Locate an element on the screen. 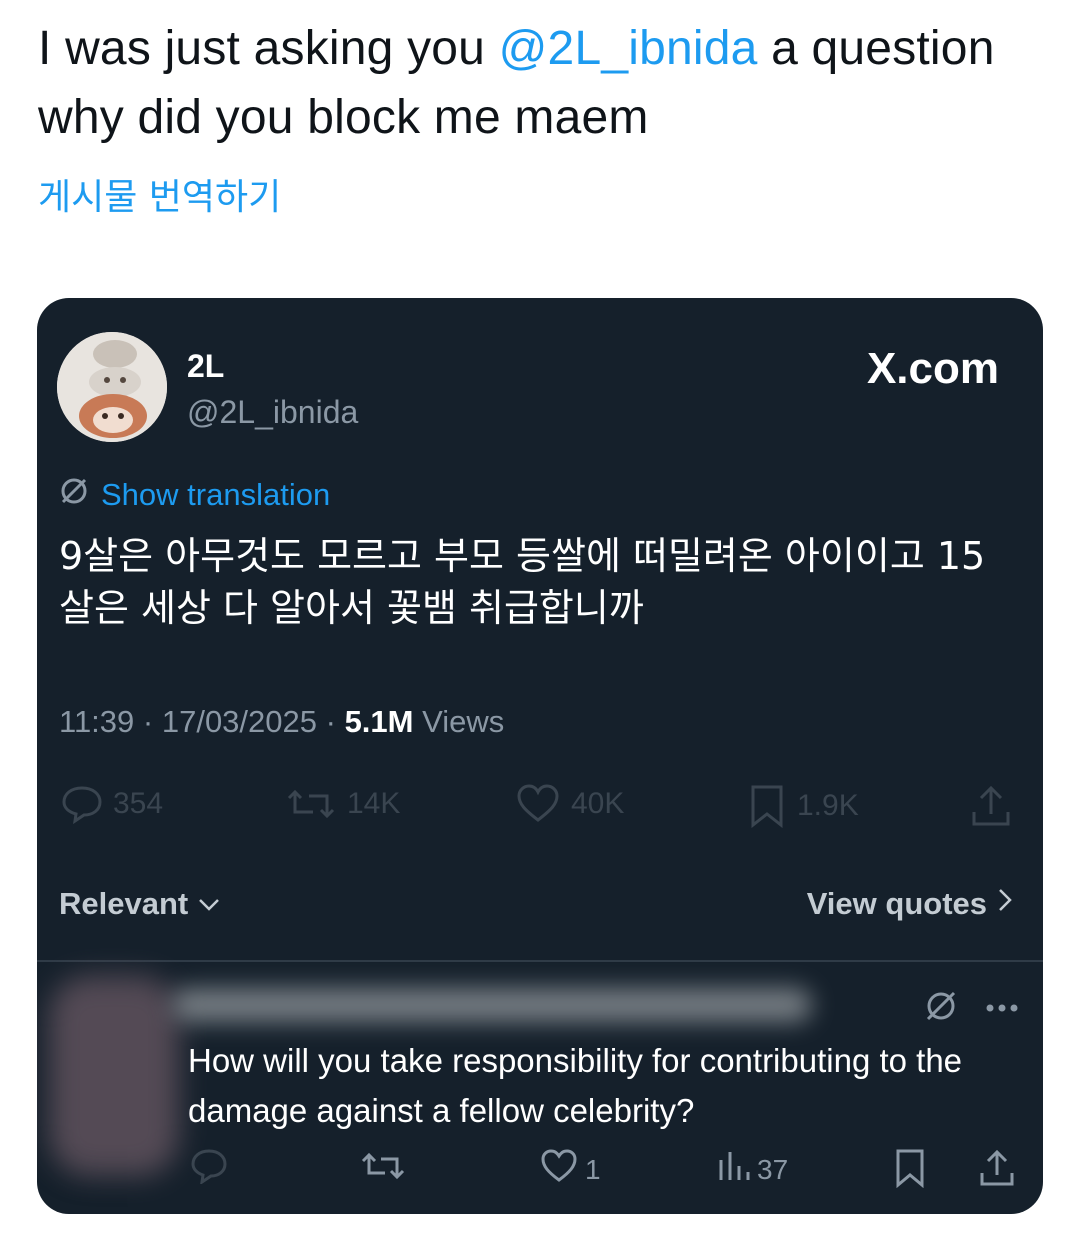 The width and height of the screenshot is (1080, 1233). share-button is located at coordinates (991, 806).